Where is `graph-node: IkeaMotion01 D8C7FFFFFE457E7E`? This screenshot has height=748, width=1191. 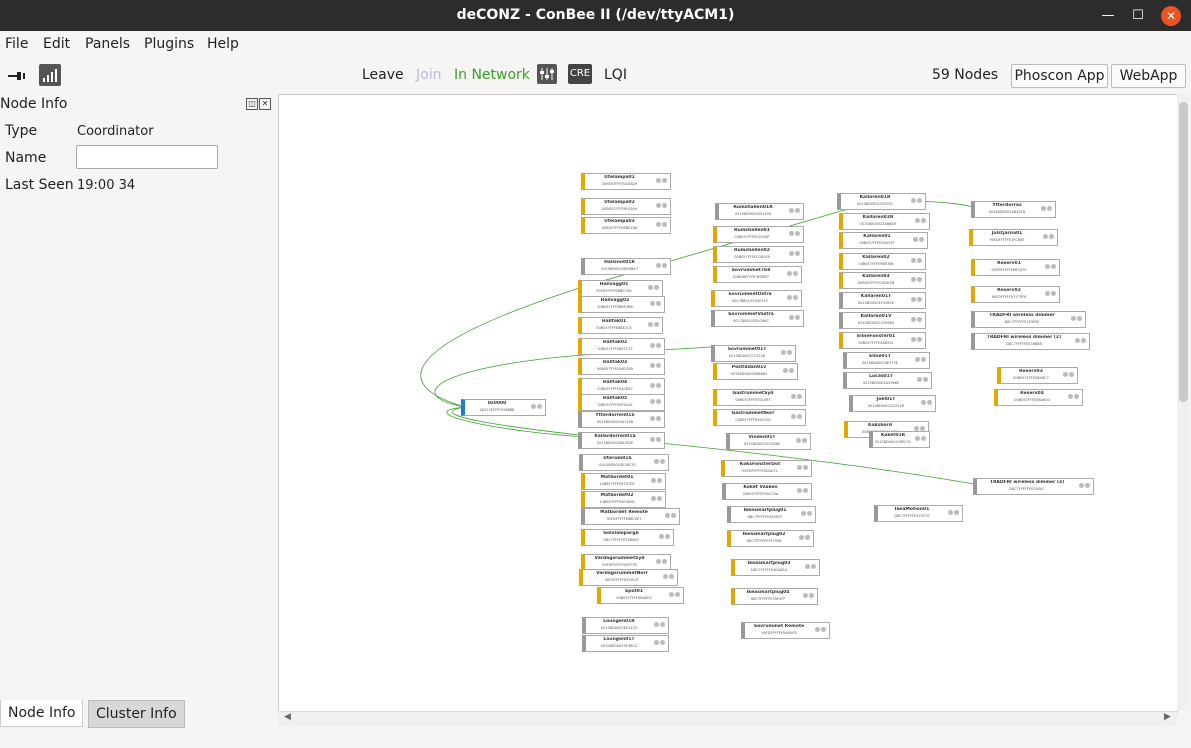 graph-node: IkeaMotion01 D8C7FFFFFE457E7E is located at coordinates (918, 513).